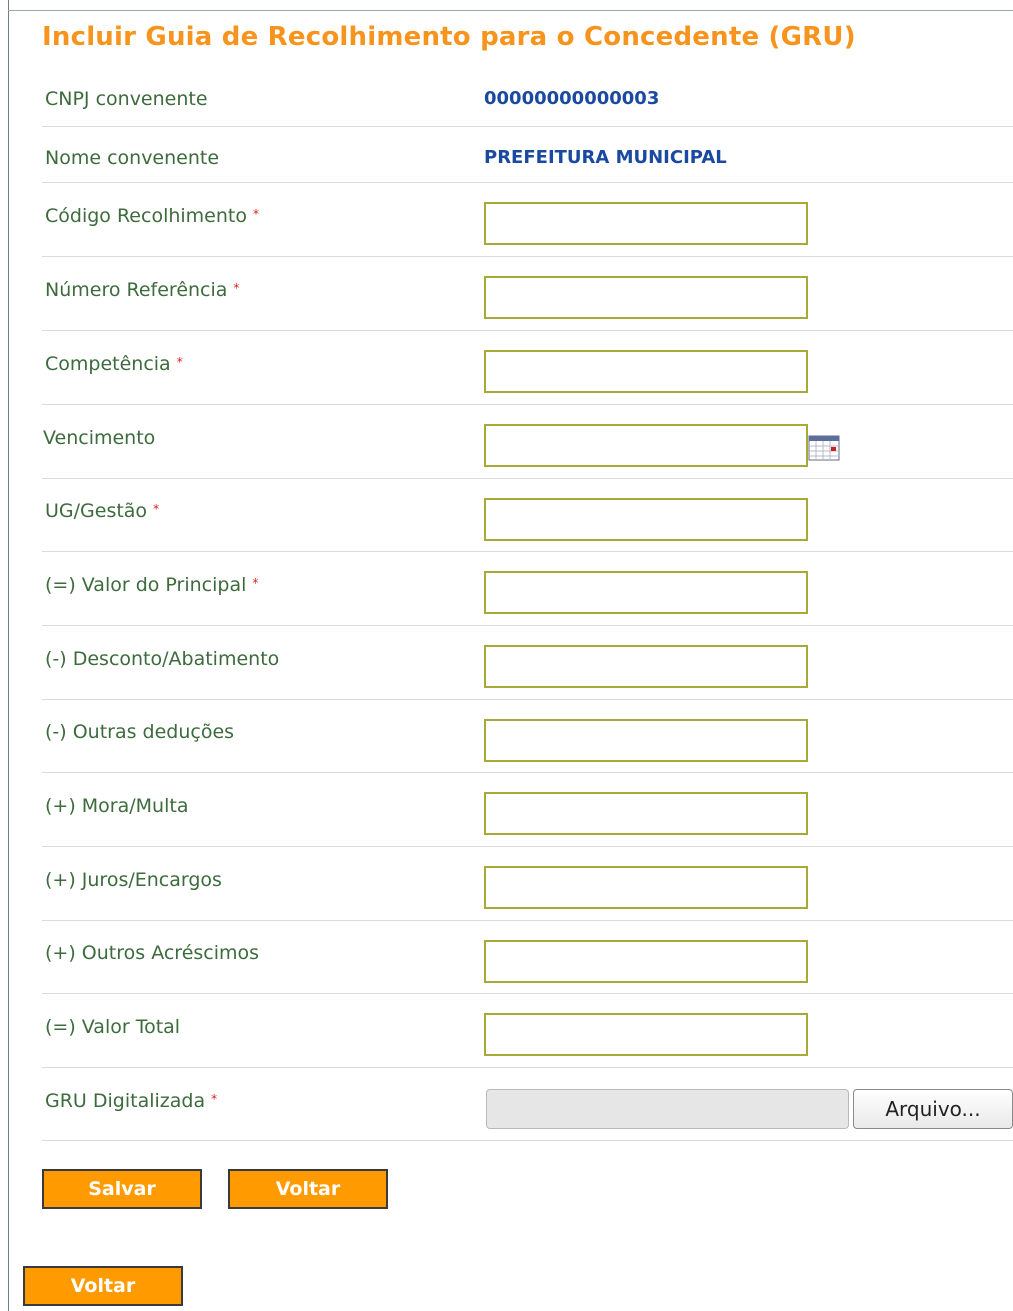 This screenshot has height=1311, width=1013. Describe the element at coordinates (510, 10) in the screenshot. I see `top-border` at that location.